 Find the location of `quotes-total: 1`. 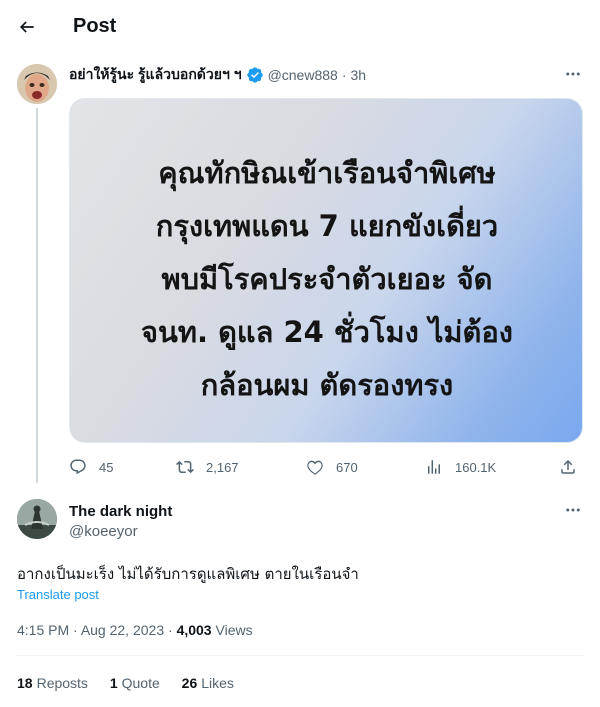

quotes-total: 1 is located at coordinates (113, 683).